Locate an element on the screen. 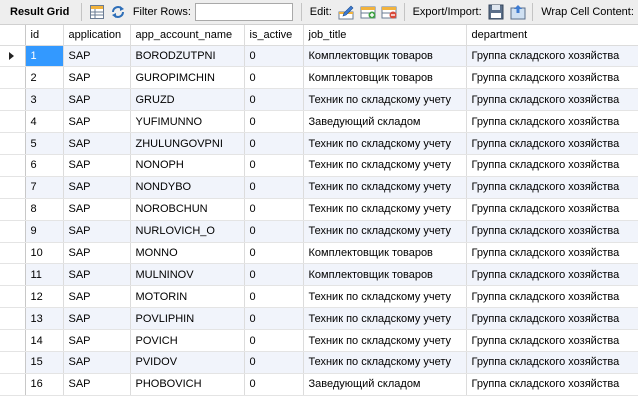 This screenshot has height=400, width=638. cell-app-account-name: NURLOVICH_O is located at coordinates (187, 231).